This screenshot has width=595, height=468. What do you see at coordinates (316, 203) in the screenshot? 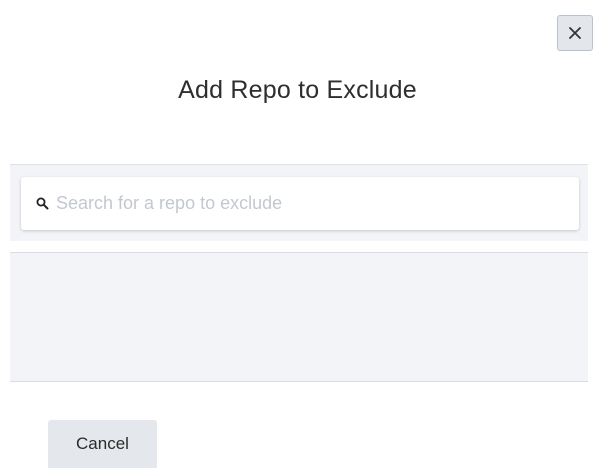
I see `search-input` at bounding box center [316, 203].